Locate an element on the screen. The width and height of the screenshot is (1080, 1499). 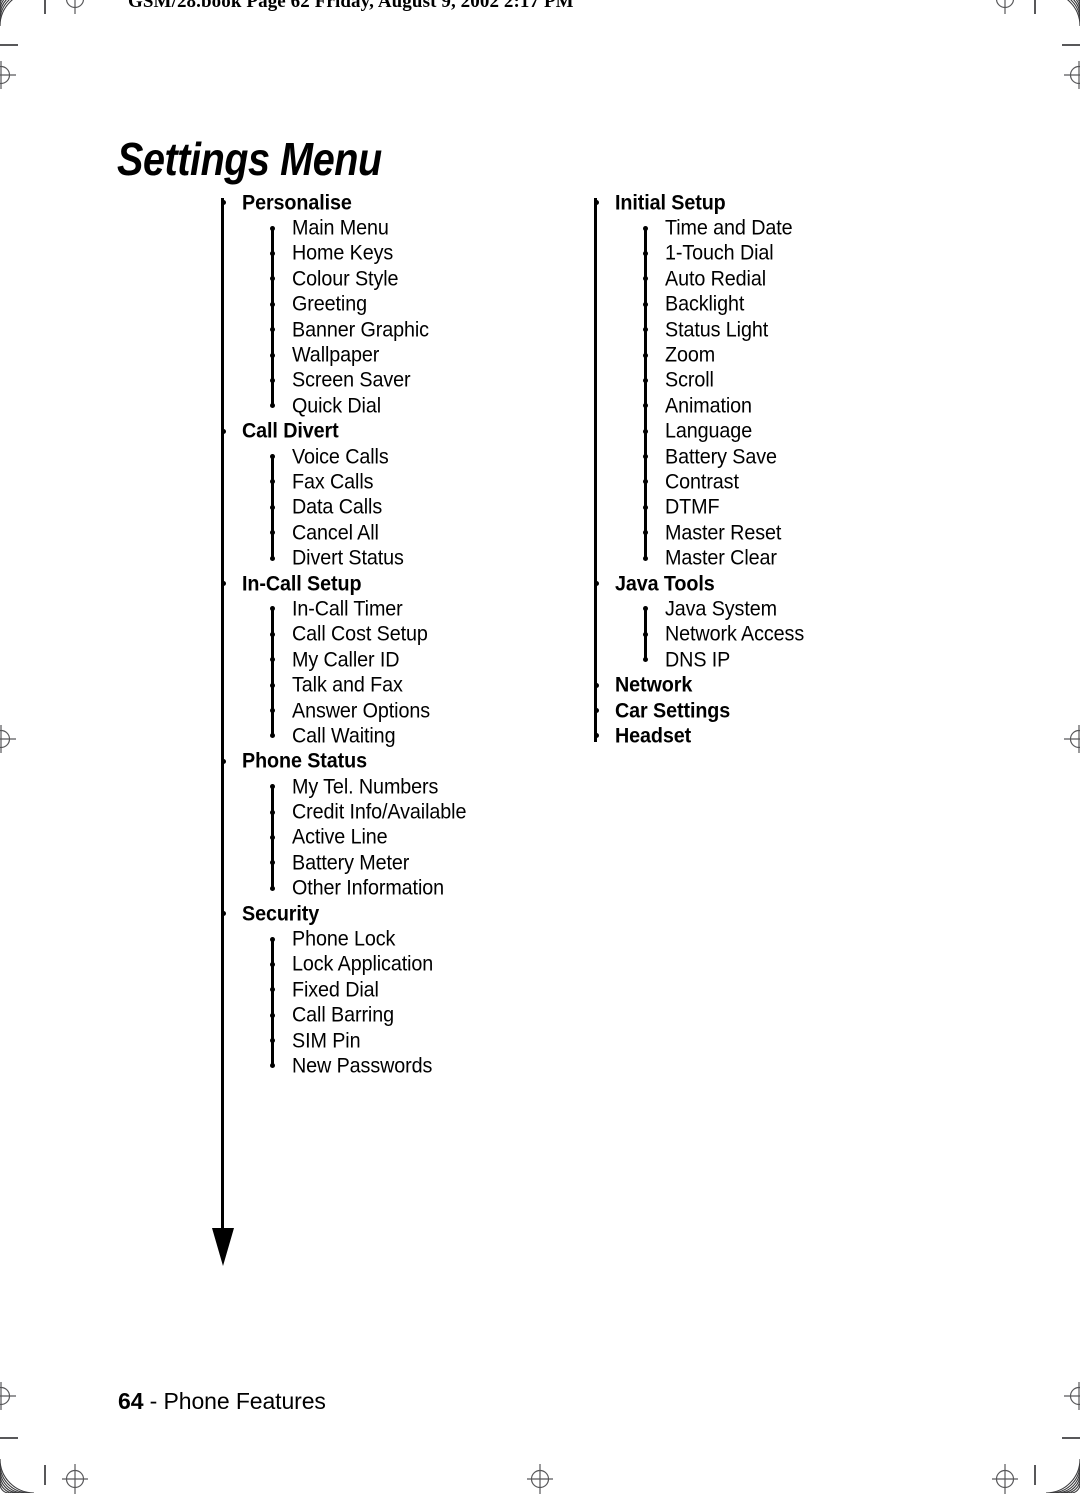
registration-burst-top-left is located at coordinates (17, 13).